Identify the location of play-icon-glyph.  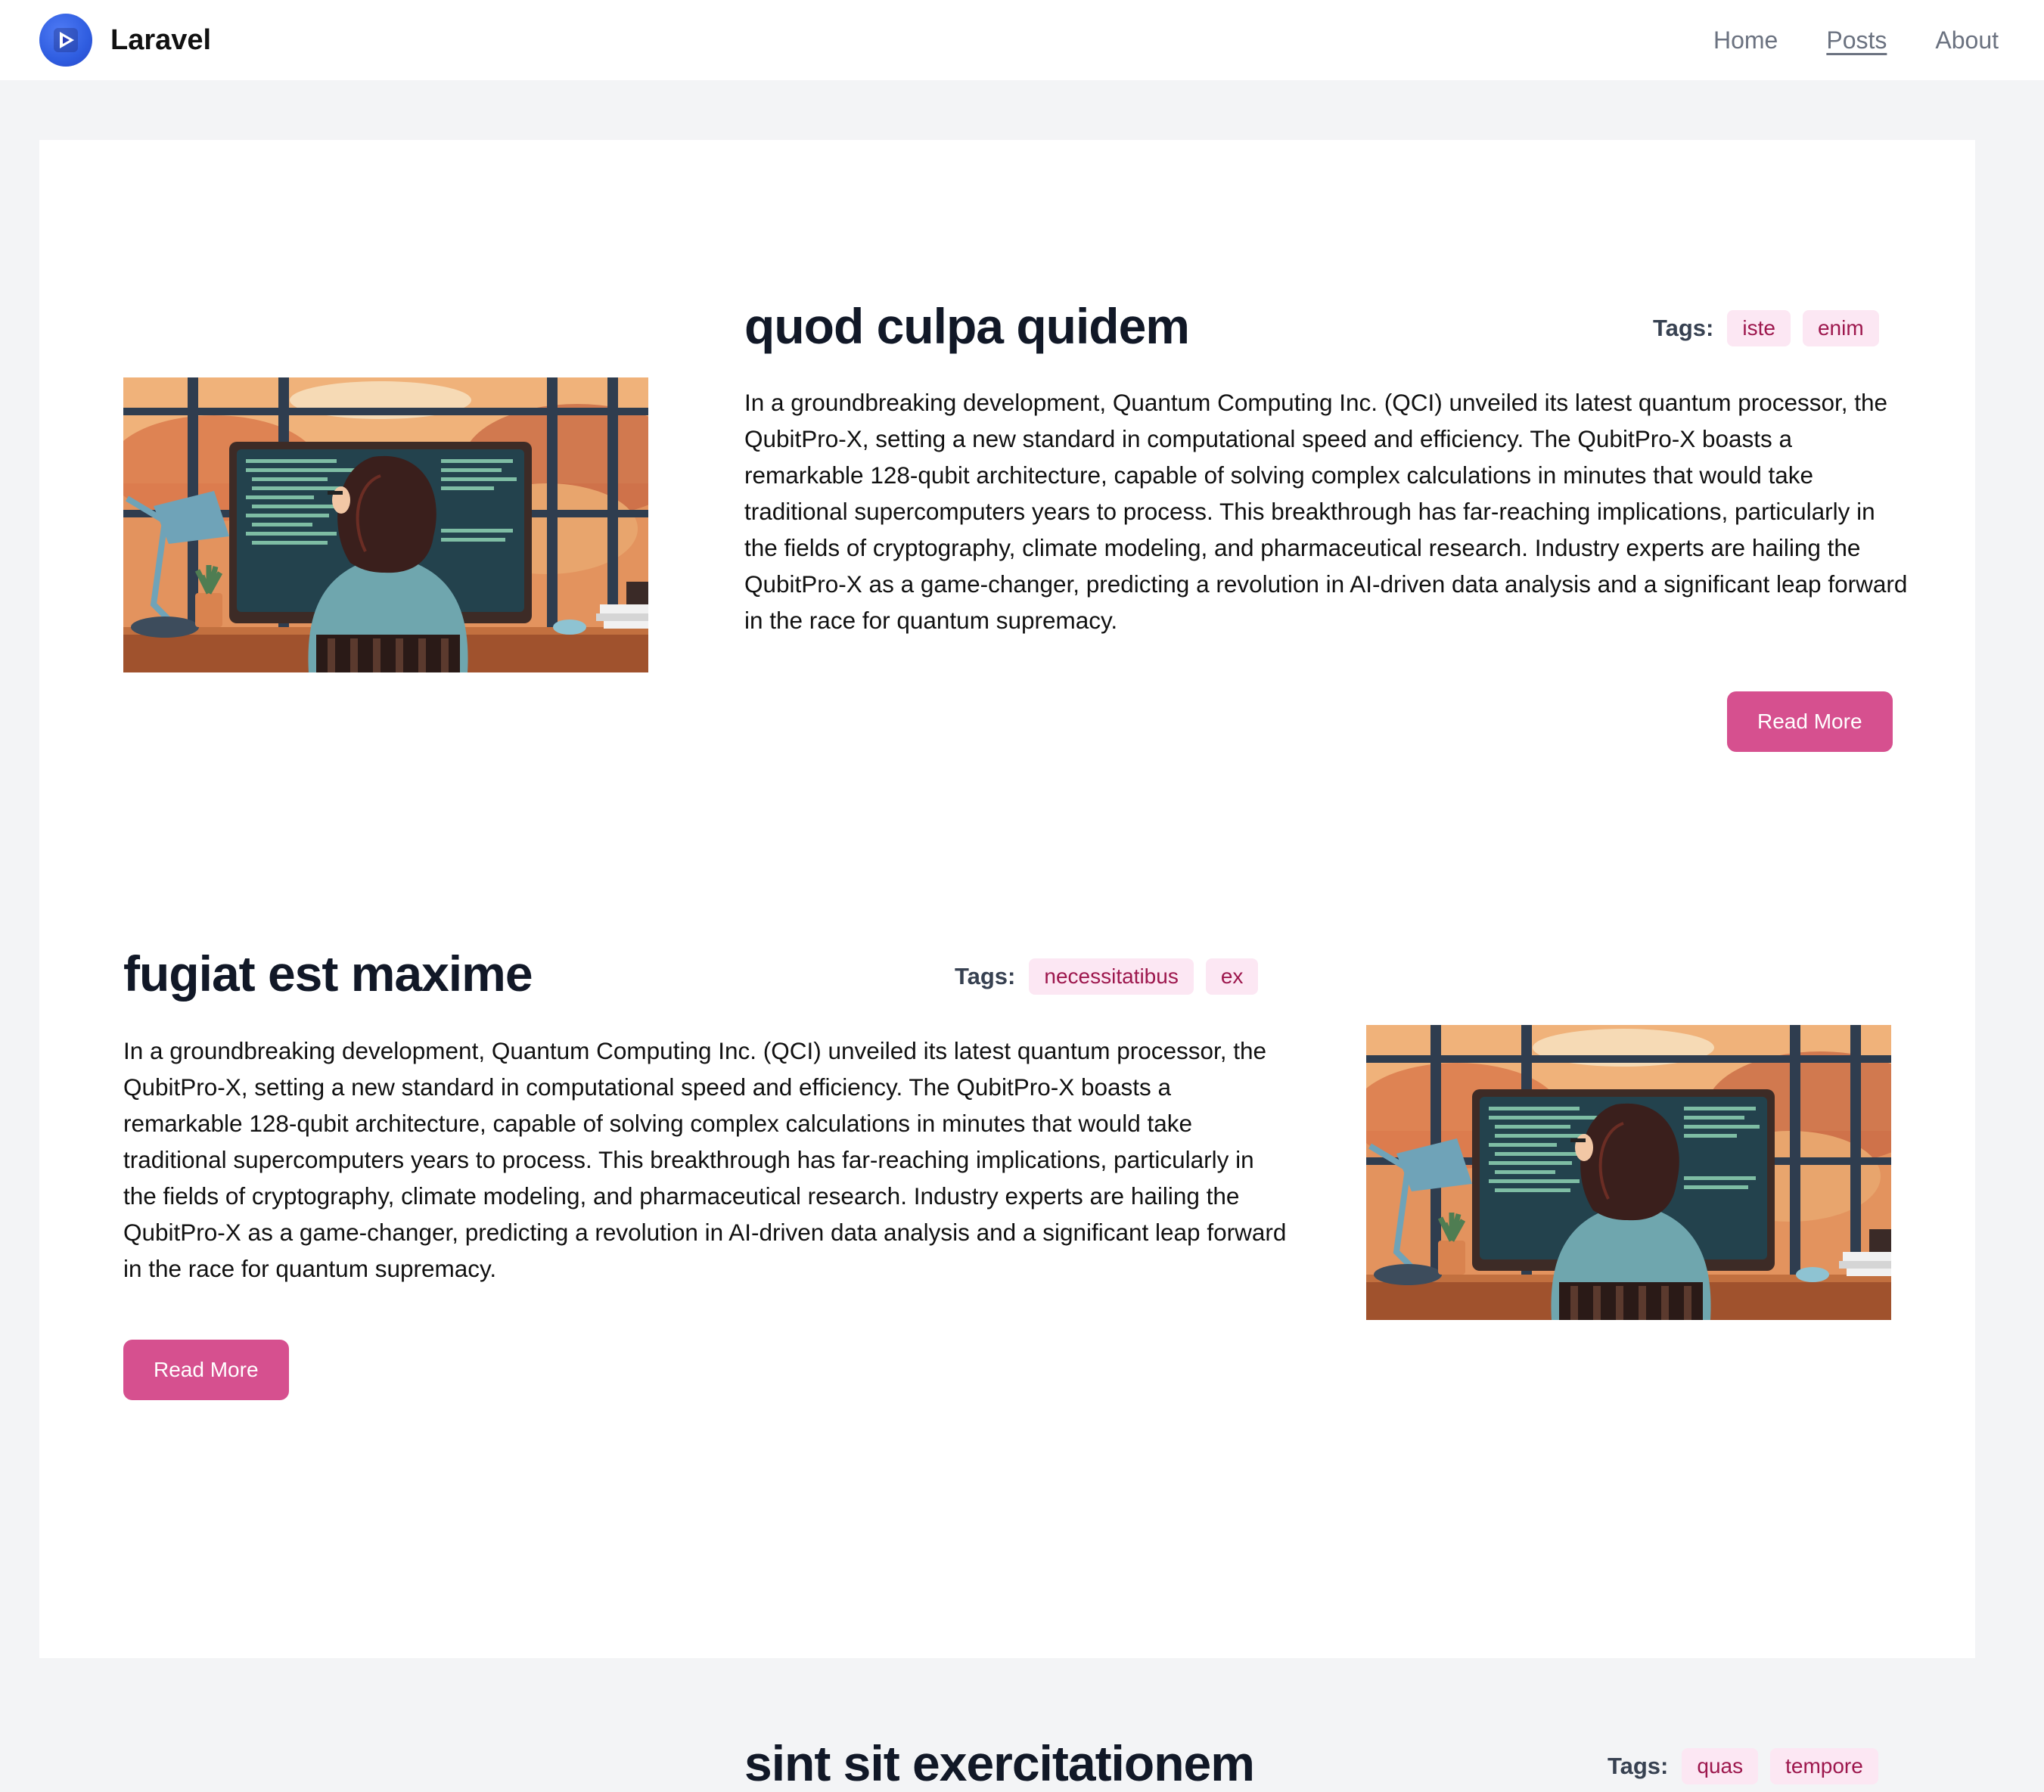
(66, 40).